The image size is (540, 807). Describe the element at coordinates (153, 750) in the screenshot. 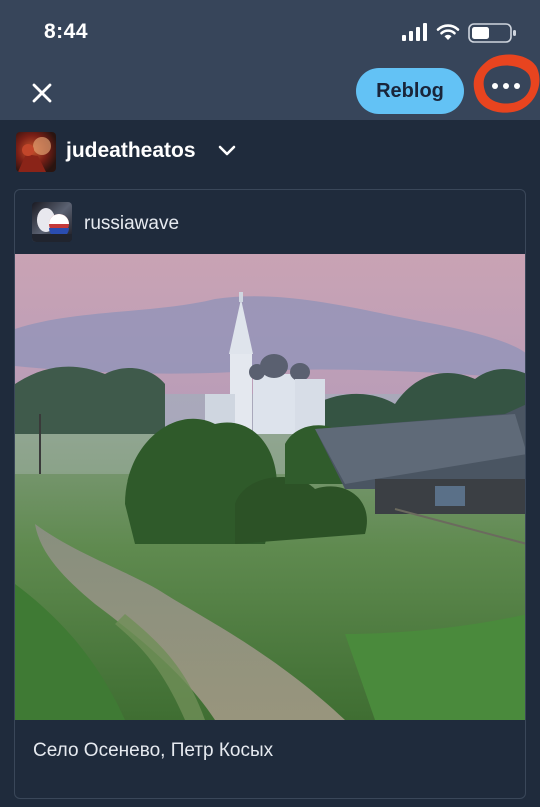

I see `post-caption: Село Осенево, Петр Косых` at that location.